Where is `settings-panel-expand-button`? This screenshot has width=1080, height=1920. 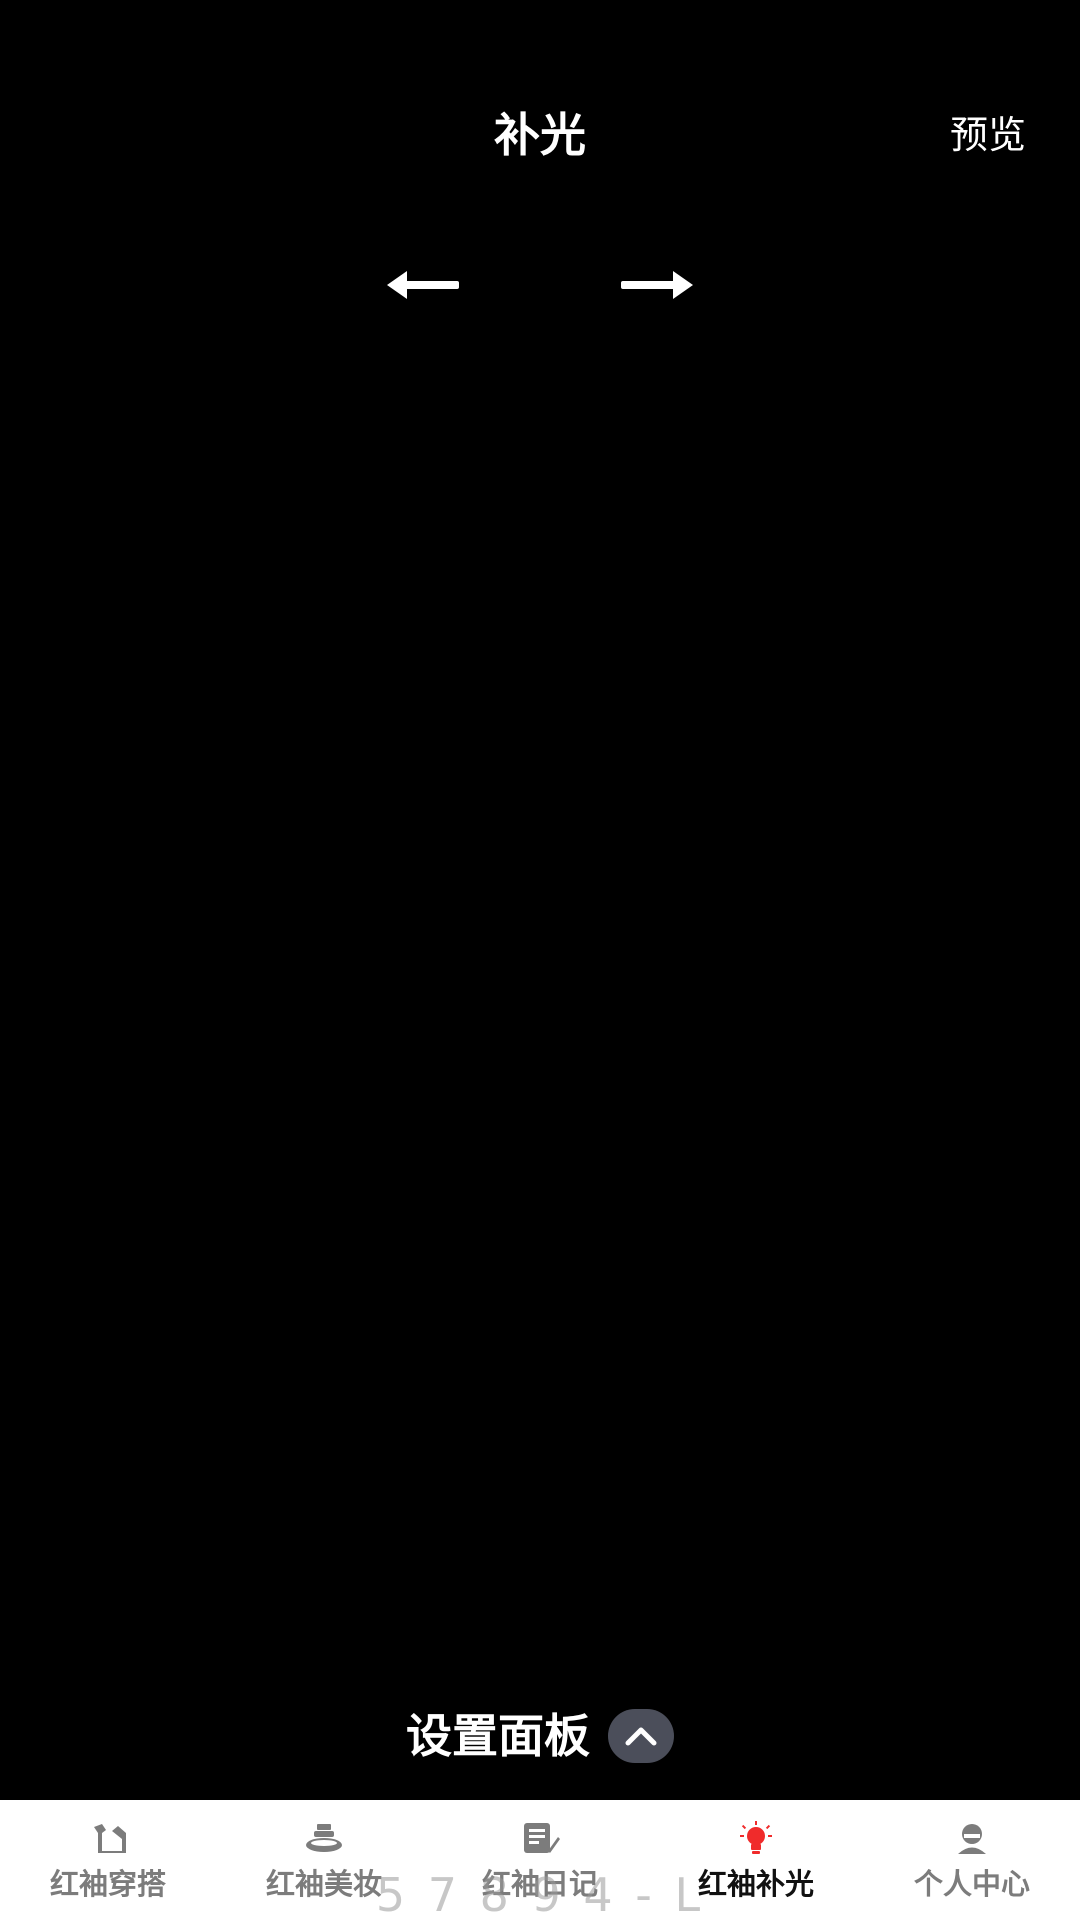
settings-panel-expand-button is located at coordinates (641, 1736).